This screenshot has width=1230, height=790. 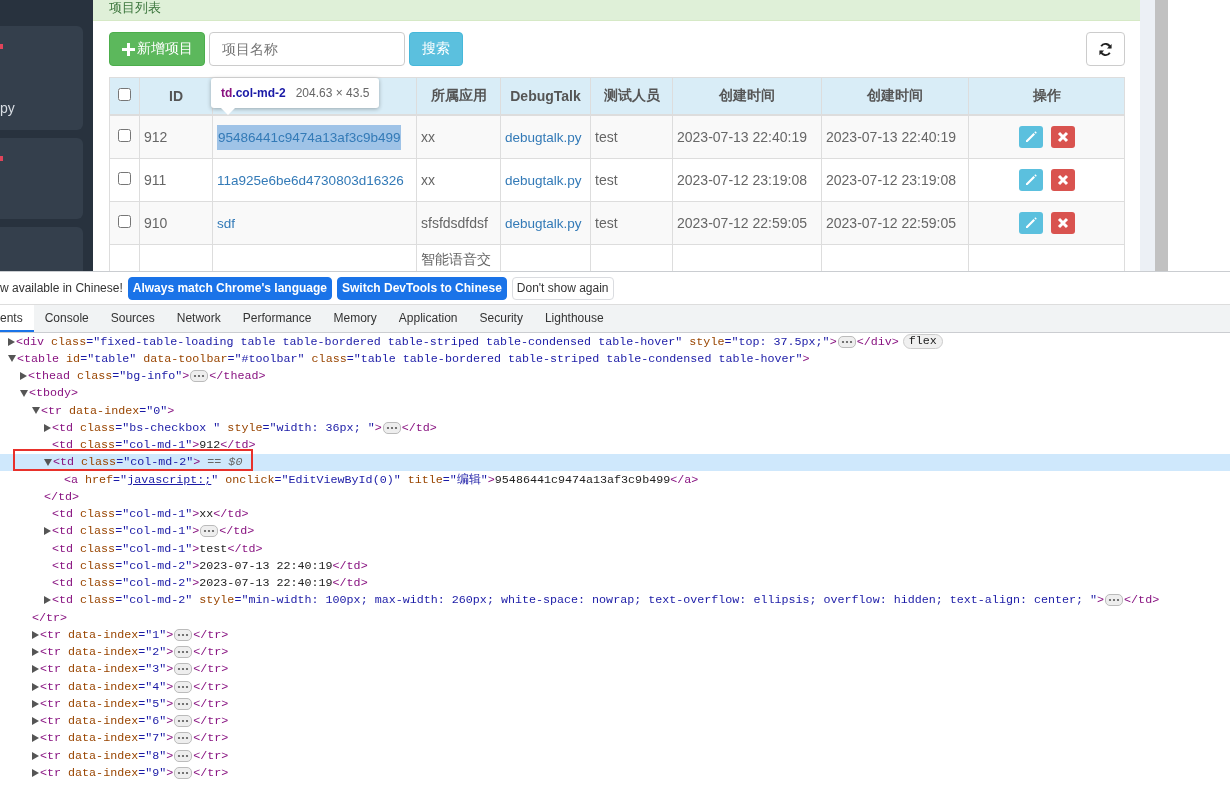 I want to click on devtools-tab: Console, so click(x=66, y=318).